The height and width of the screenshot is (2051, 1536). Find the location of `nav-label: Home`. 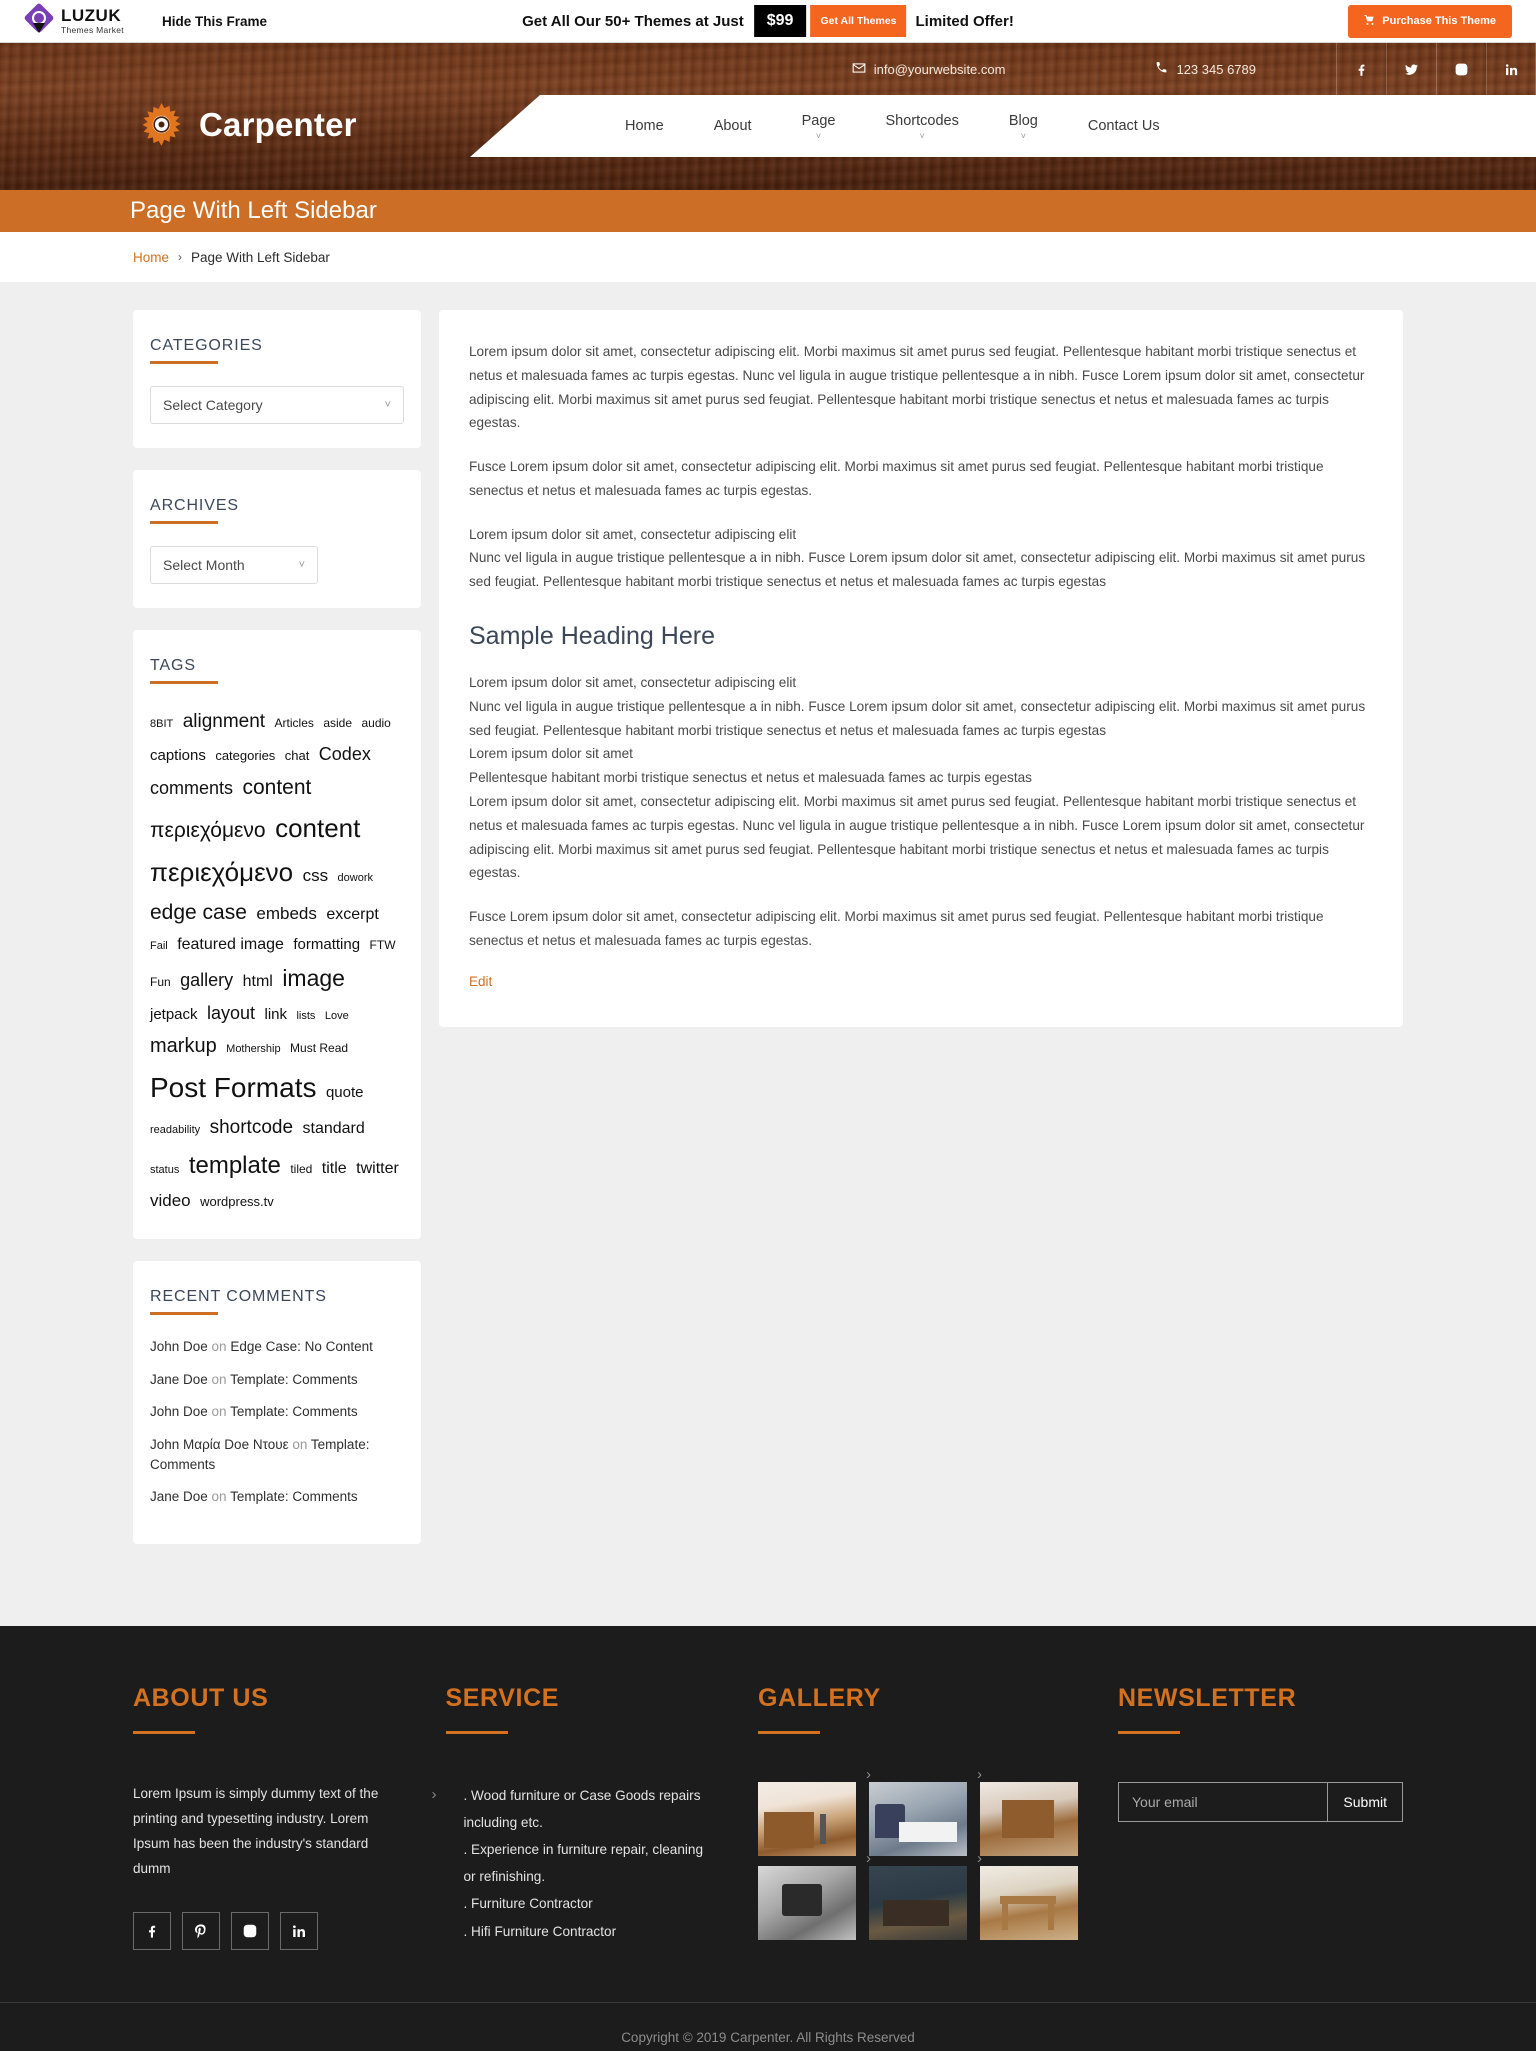

nav-label: Home is located at coordinates (644, 126).